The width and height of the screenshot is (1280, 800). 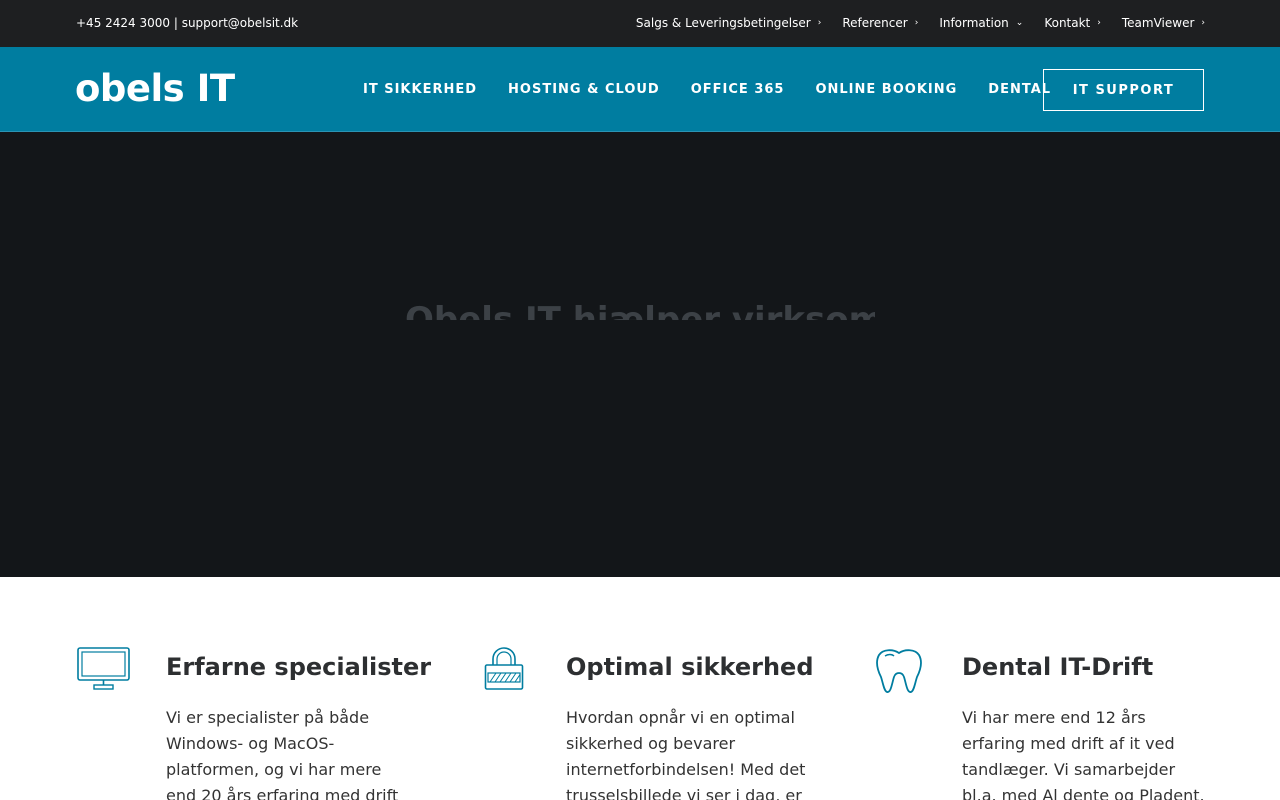 What do you see at coordinates (1058, 667) in the screenshot?
I see `feature-title: Dental IT-Drift` at bounding box center [1058, 667].